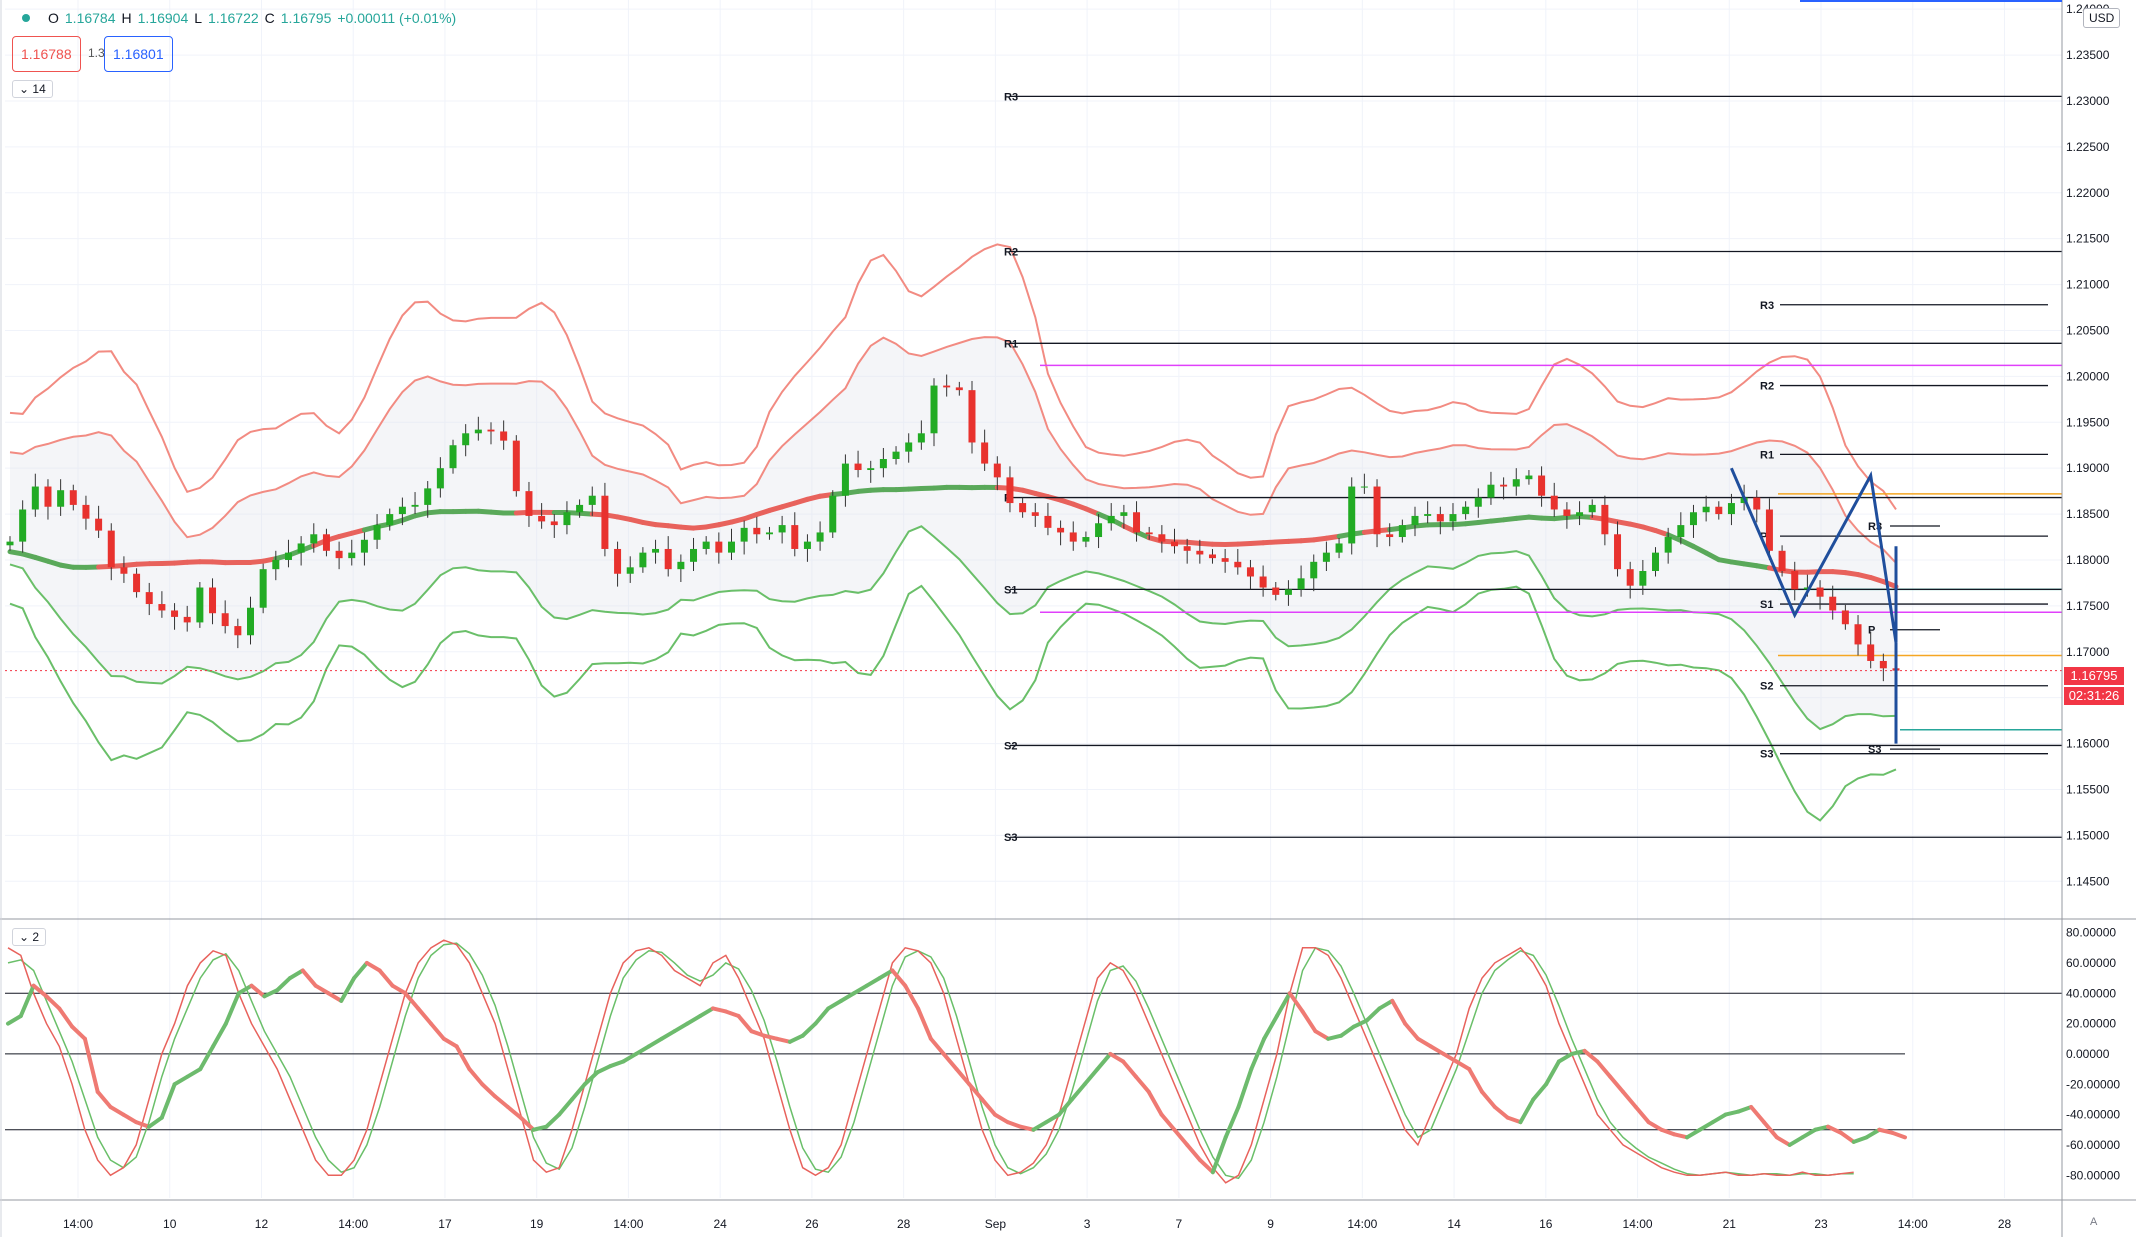 This screenshot has height=1242, width=2136. What do you see at coordinates (2088, 285) in the screenshot?
I see `price-tick-label: 1.21000` at bounding box center [2088, 285].